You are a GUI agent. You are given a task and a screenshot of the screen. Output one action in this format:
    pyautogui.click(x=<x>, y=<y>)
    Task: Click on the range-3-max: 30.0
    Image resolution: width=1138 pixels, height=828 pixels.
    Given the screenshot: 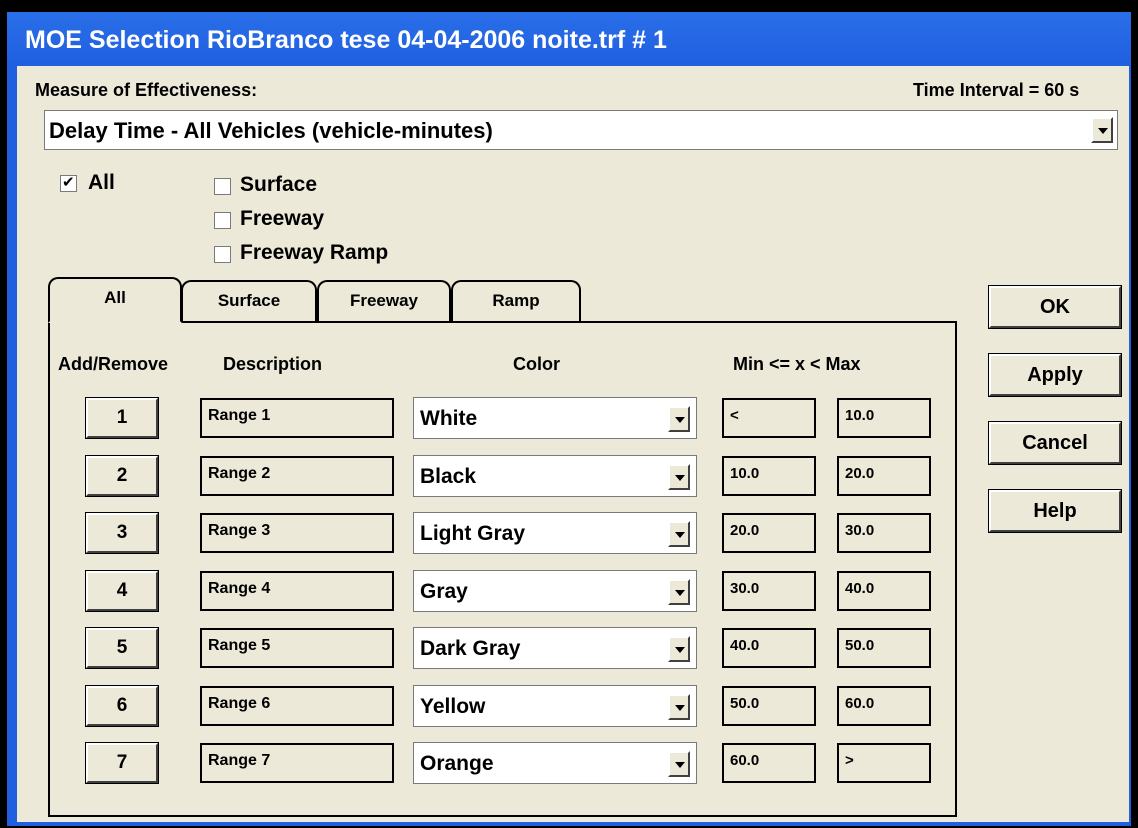 What is the action you would take?
    pyautogui.click(x=884, y=533)
    